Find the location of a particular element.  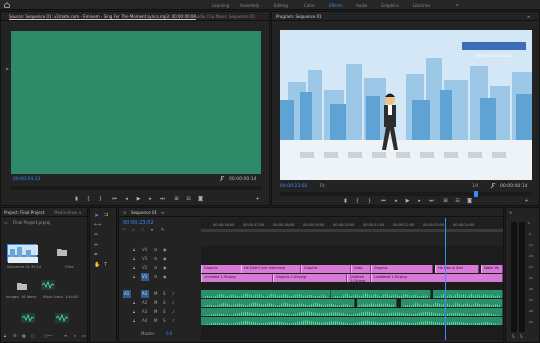

video-clip: LastWord 1.0V.png is located at coordinates (437, 278).